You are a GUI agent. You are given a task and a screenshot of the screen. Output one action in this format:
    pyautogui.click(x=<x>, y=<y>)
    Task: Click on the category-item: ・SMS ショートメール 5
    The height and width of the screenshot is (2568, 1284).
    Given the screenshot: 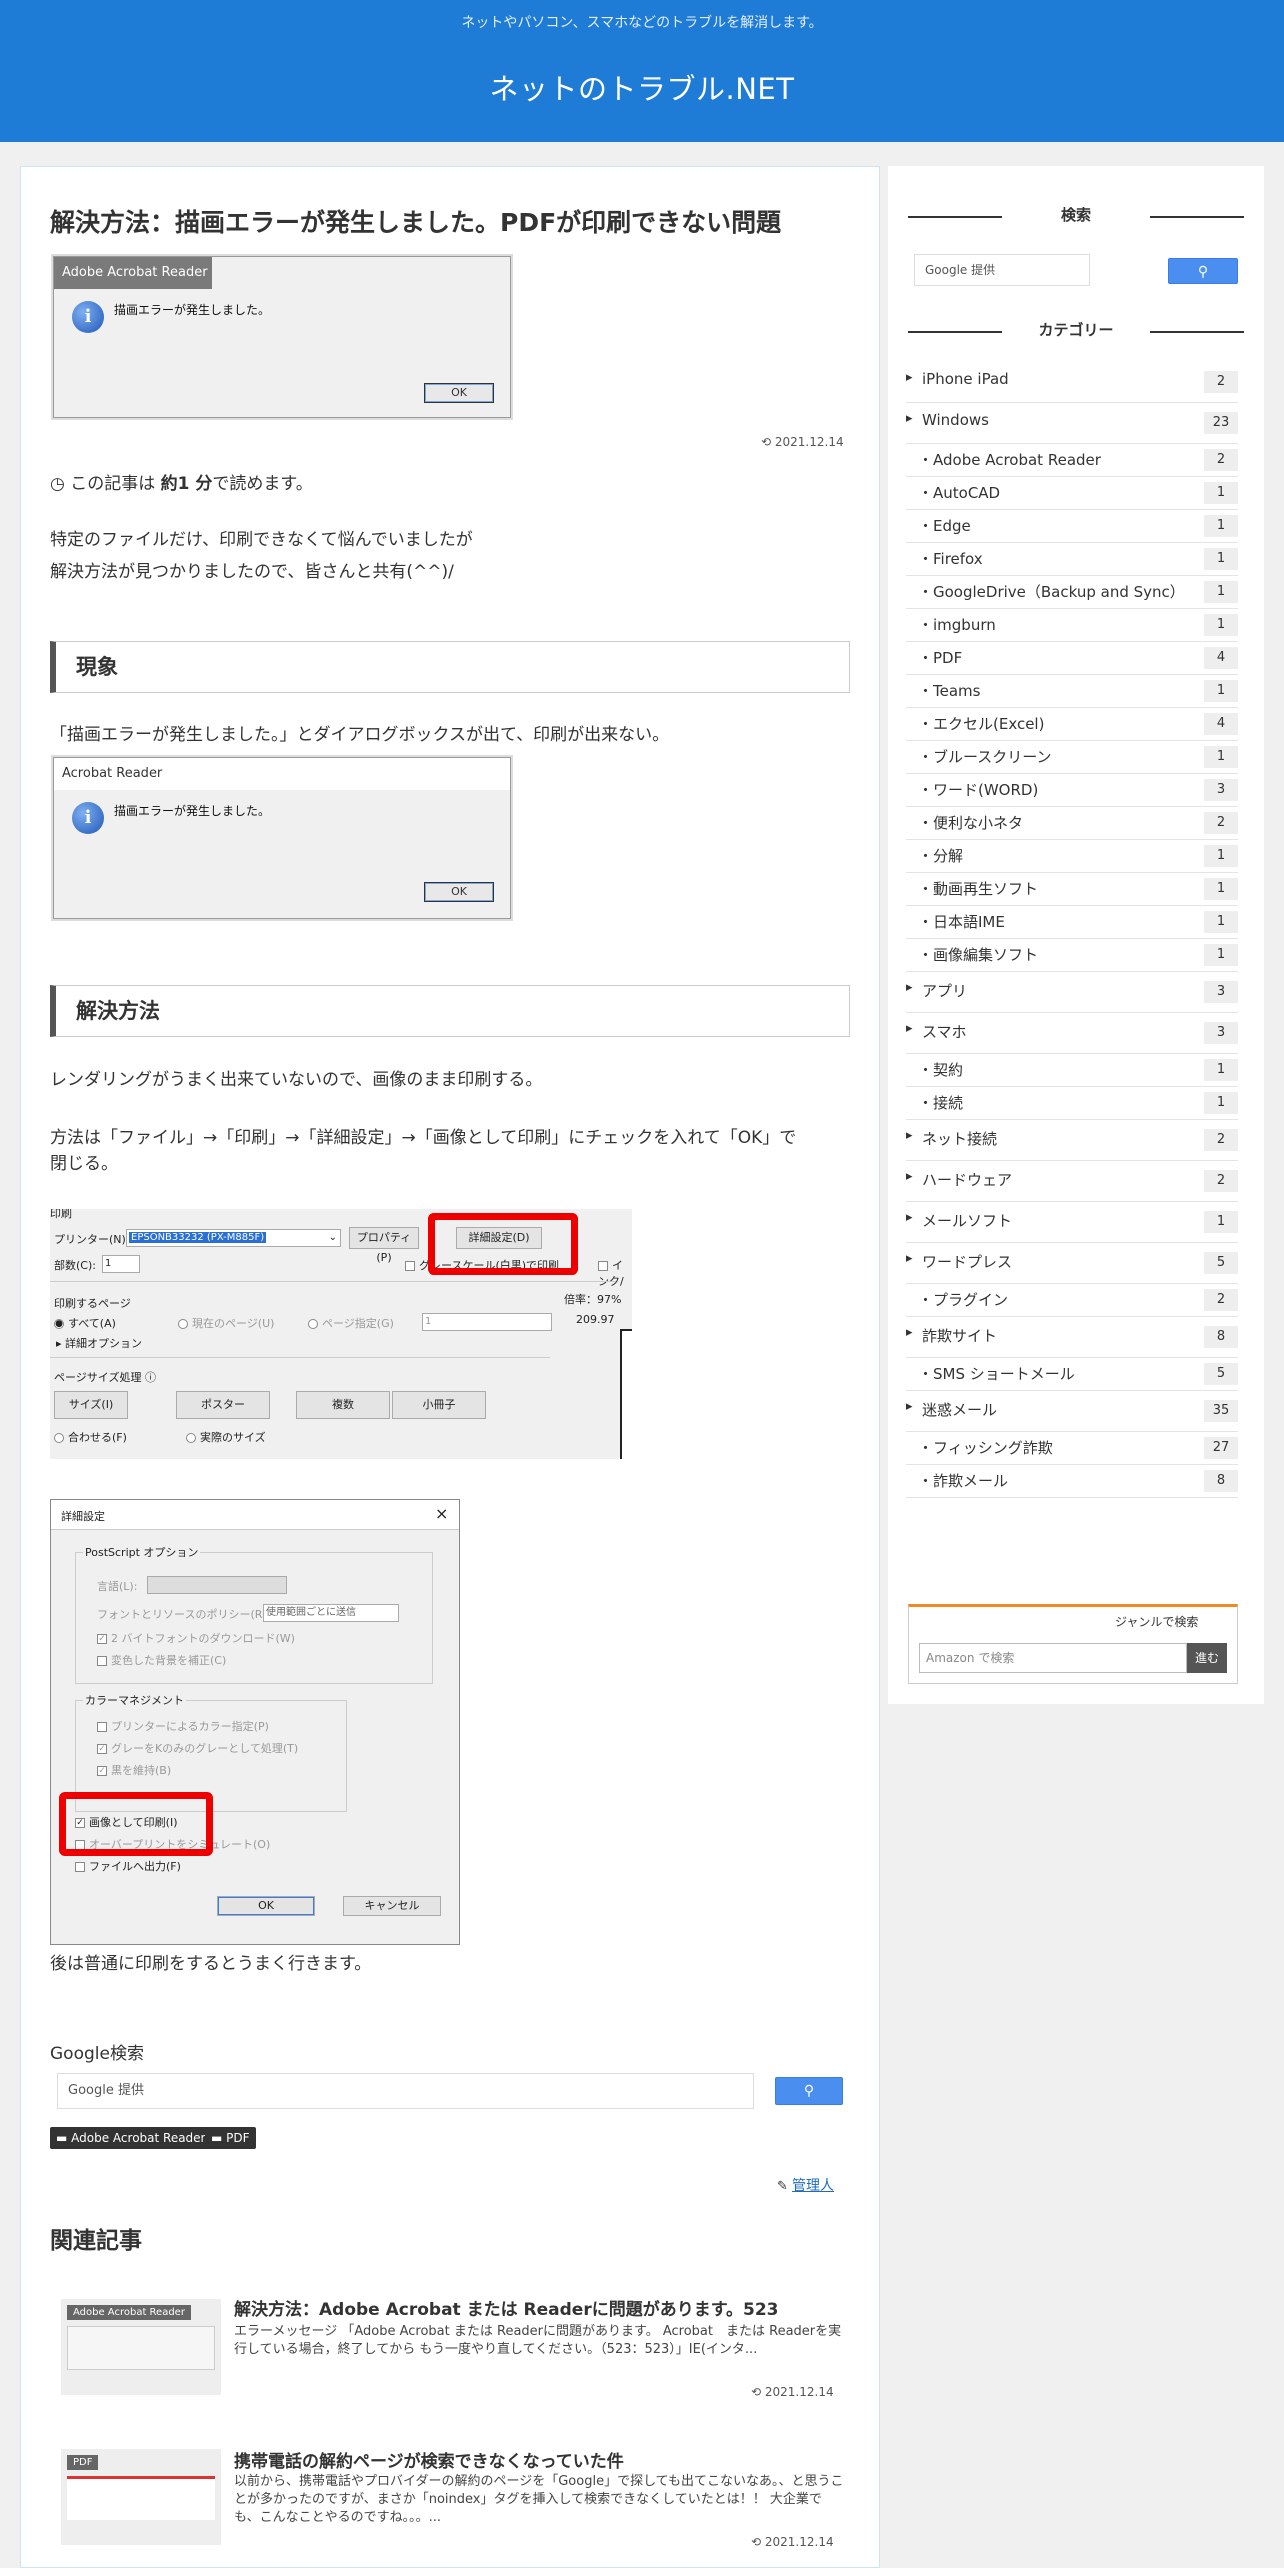 What is the action you would take?
    pyautogui.click(x=1072, y=1374)
    